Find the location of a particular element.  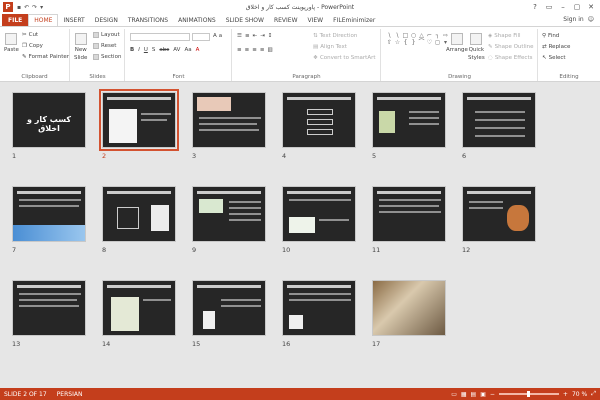

tab-slide-show: SLIDE SHOW is located at coordinates (245, 20).